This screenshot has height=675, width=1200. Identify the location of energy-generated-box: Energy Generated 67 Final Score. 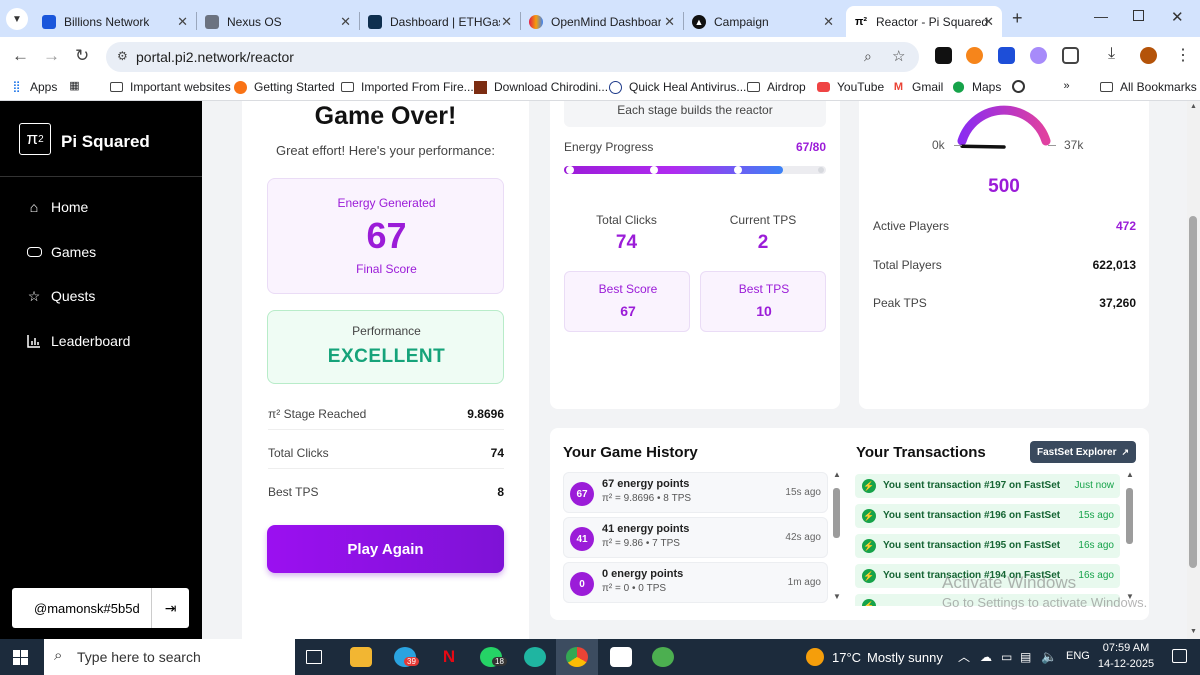
(385, 236).